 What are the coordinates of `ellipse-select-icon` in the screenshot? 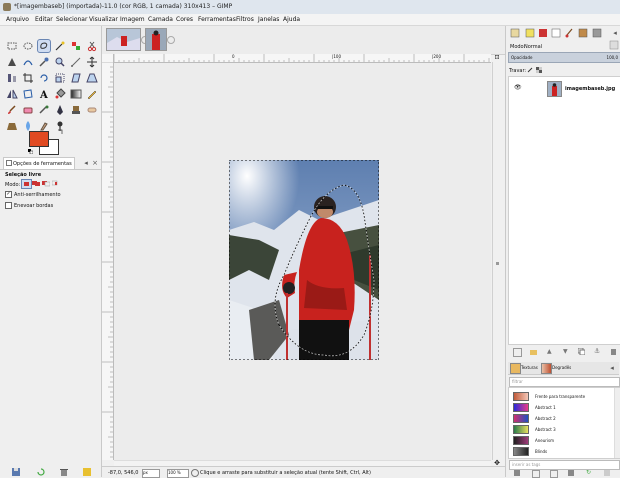 It's located at (28, 46).